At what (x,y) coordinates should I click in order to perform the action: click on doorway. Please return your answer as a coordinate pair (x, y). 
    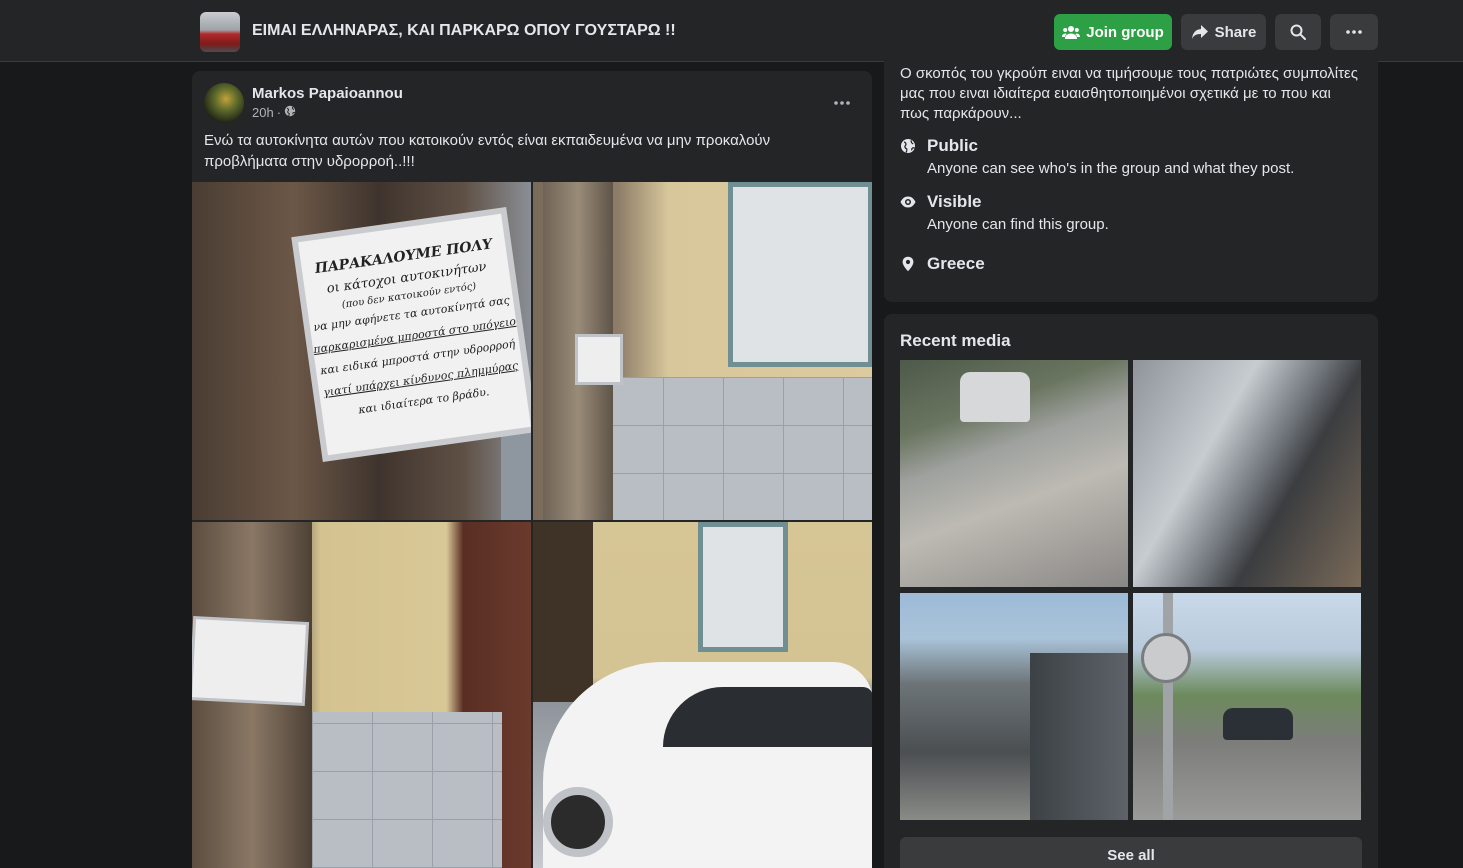
    Looking at the image, I should click on (563, 612).